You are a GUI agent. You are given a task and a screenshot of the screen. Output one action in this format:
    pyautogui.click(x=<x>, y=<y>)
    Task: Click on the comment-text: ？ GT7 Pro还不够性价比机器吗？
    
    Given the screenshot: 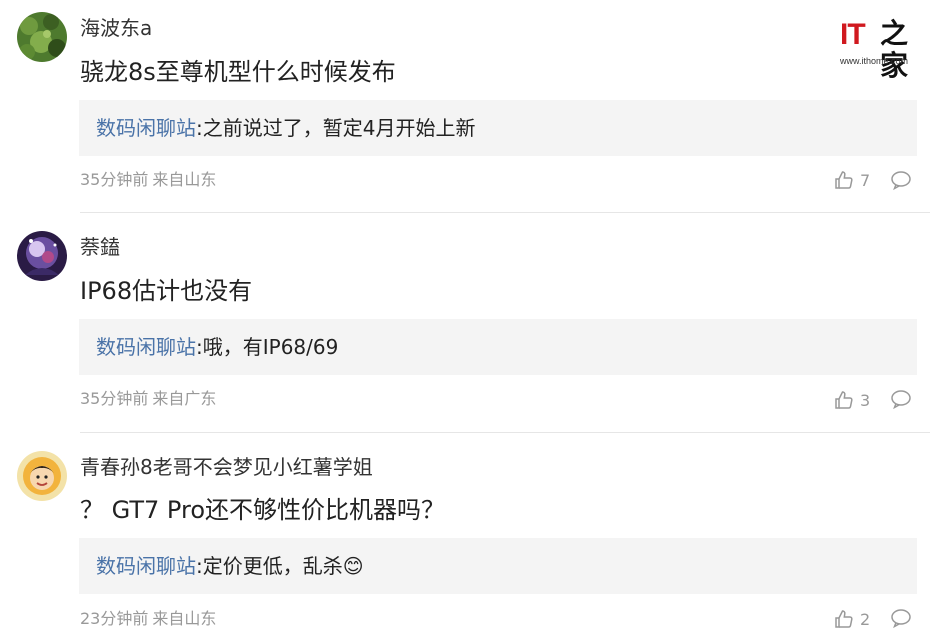 What is the action you would take?
    pyautogui.click(x=263, y=510)
    